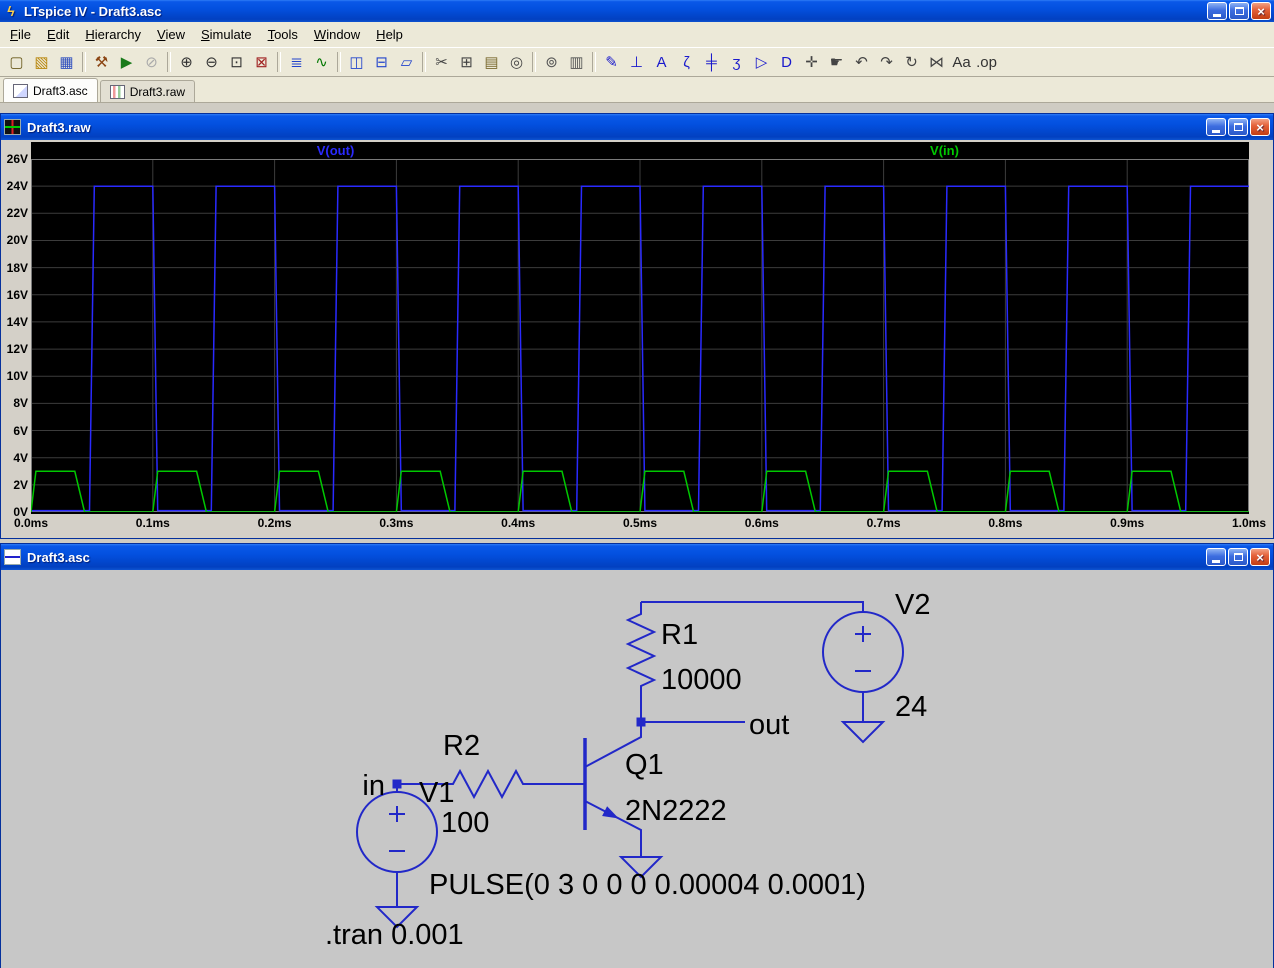  I want to click on tab-draft3-raw: Draft3.raw, so click(147, 91).